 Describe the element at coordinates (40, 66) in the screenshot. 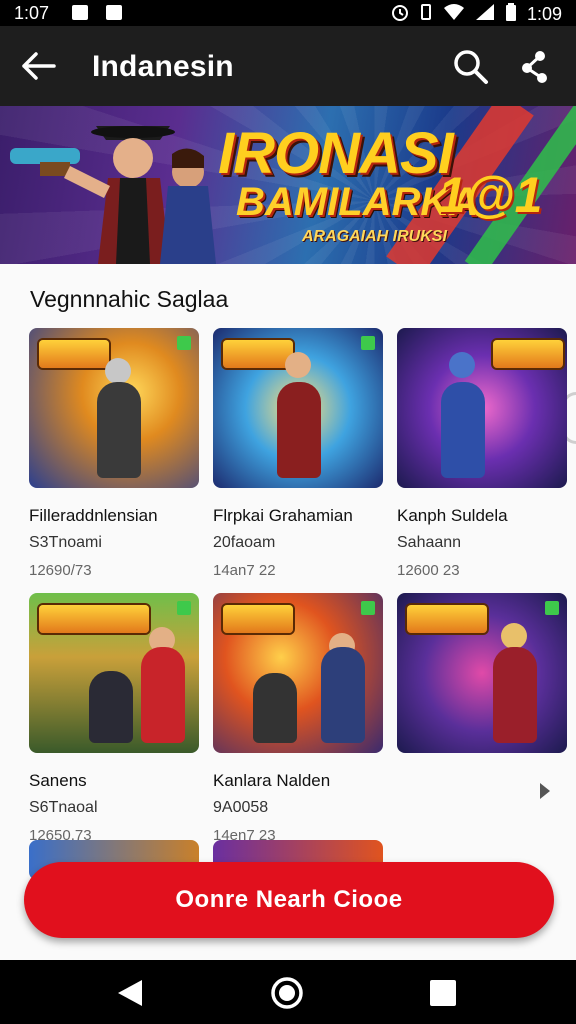

I see `arrow-left-icon` at that location.